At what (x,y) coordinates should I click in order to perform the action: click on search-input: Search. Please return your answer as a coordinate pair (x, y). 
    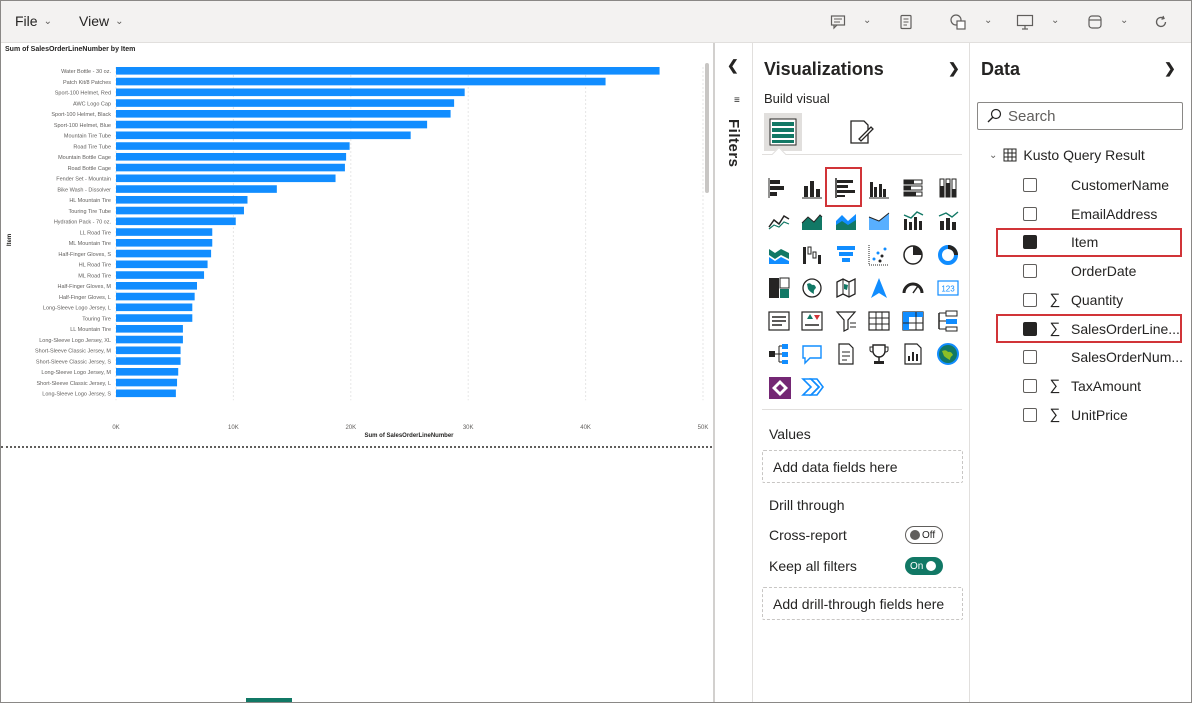
    Looking at the image, I should click on (1080, 116).